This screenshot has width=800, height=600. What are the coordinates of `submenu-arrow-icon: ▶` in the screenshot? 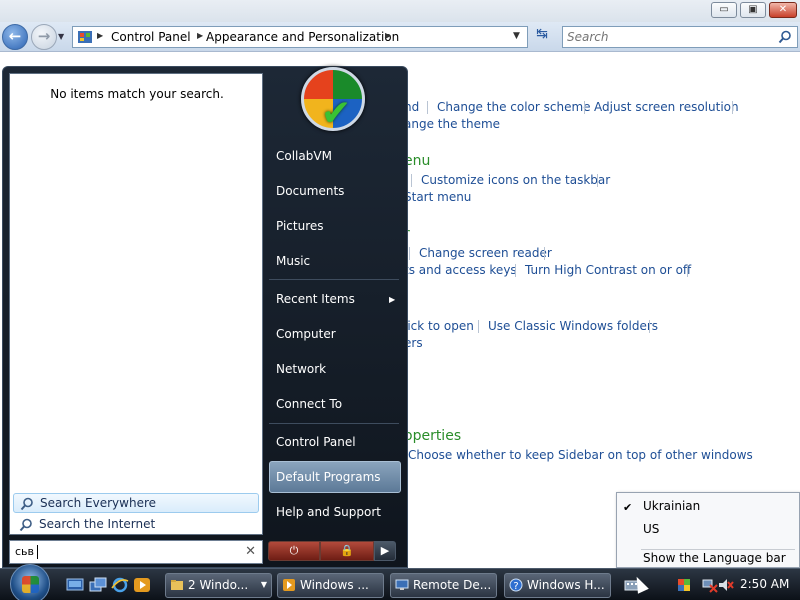 It's located at (392, 299).